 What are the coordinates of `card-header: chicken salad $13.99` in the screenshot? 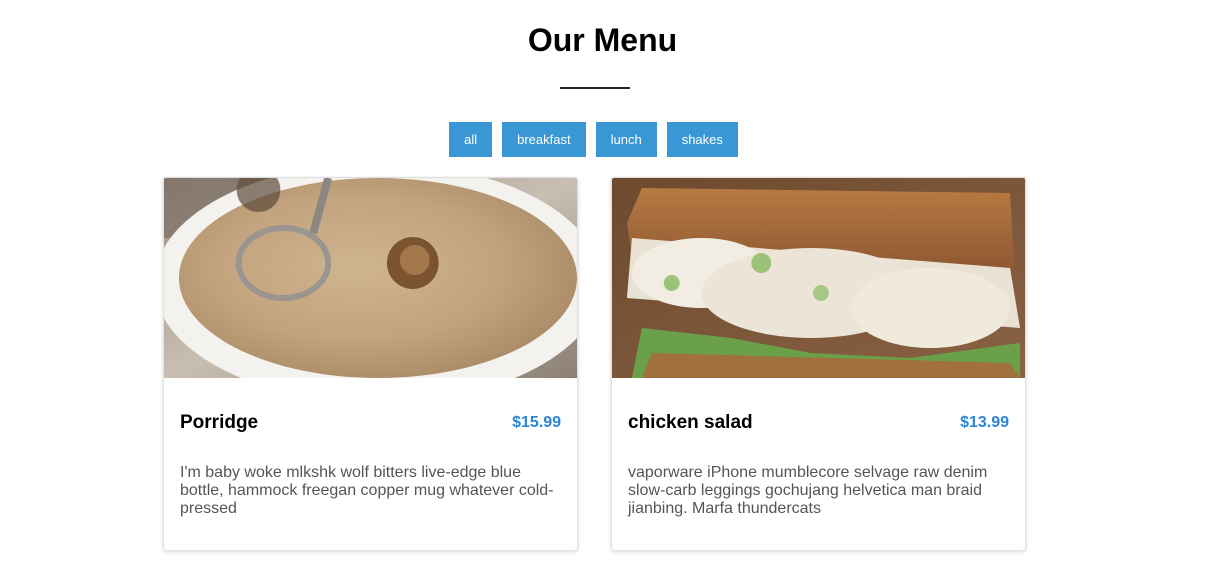 It's located at (818, 423).